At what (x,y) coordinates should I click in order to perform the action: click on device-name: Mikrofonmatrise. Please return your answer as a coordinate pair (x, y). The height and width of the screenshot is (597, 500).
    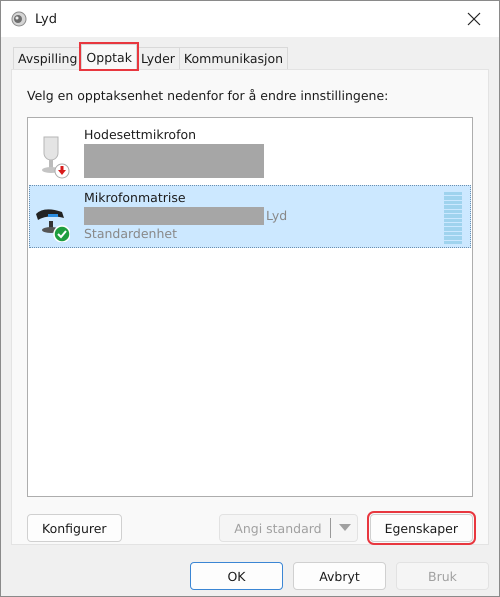
    Looking at the image, I should click on (135, 198).